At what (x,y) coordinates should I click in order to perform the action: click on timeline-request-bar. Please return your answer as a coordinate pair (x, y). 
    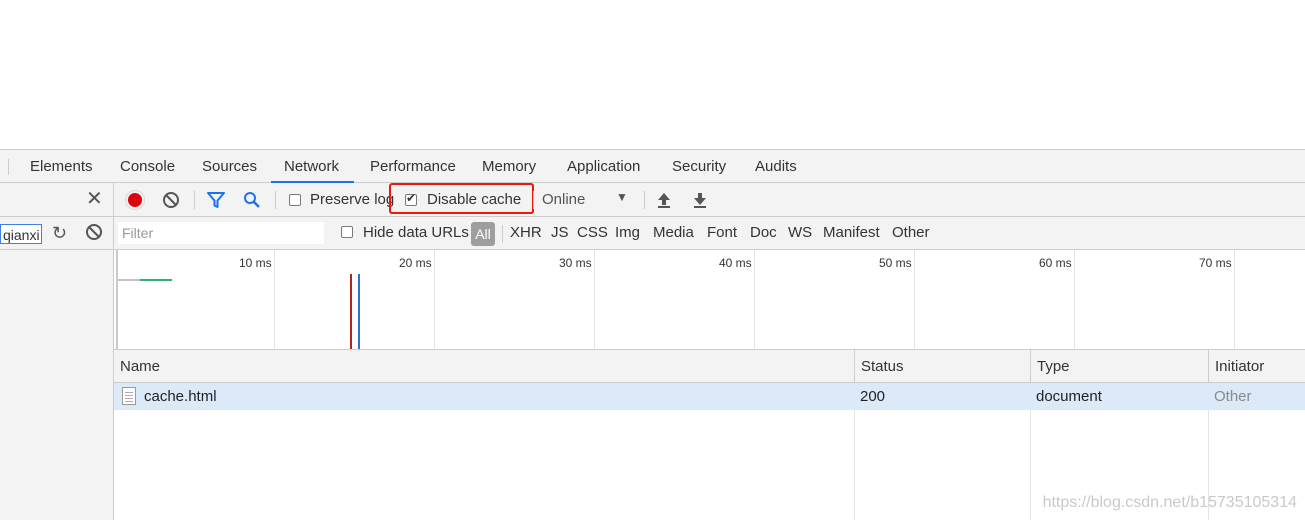
    Looking at the image, I should click on (156, 280).